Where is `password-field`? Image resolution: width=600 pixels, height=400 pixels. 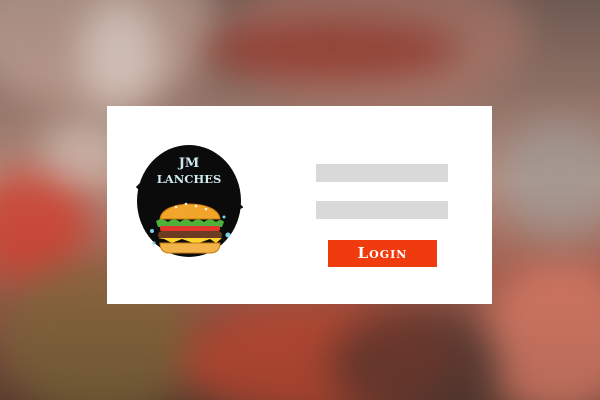
password-field is located at coordinates (382, 210).